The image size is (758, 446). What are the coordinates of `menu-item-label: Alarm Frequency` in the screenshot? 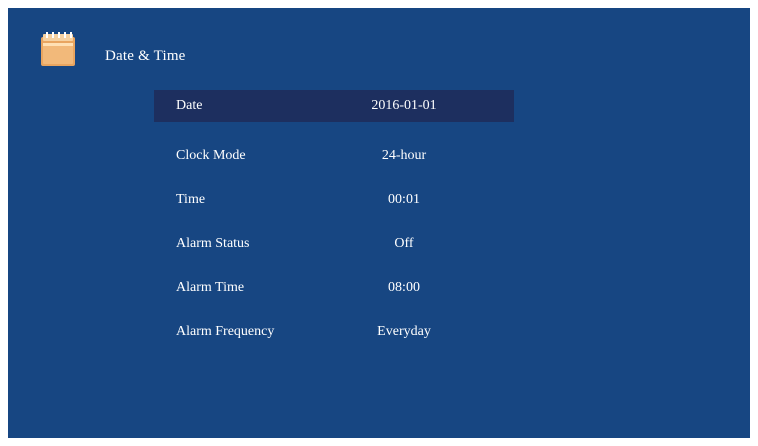 It's located at (225, 331).